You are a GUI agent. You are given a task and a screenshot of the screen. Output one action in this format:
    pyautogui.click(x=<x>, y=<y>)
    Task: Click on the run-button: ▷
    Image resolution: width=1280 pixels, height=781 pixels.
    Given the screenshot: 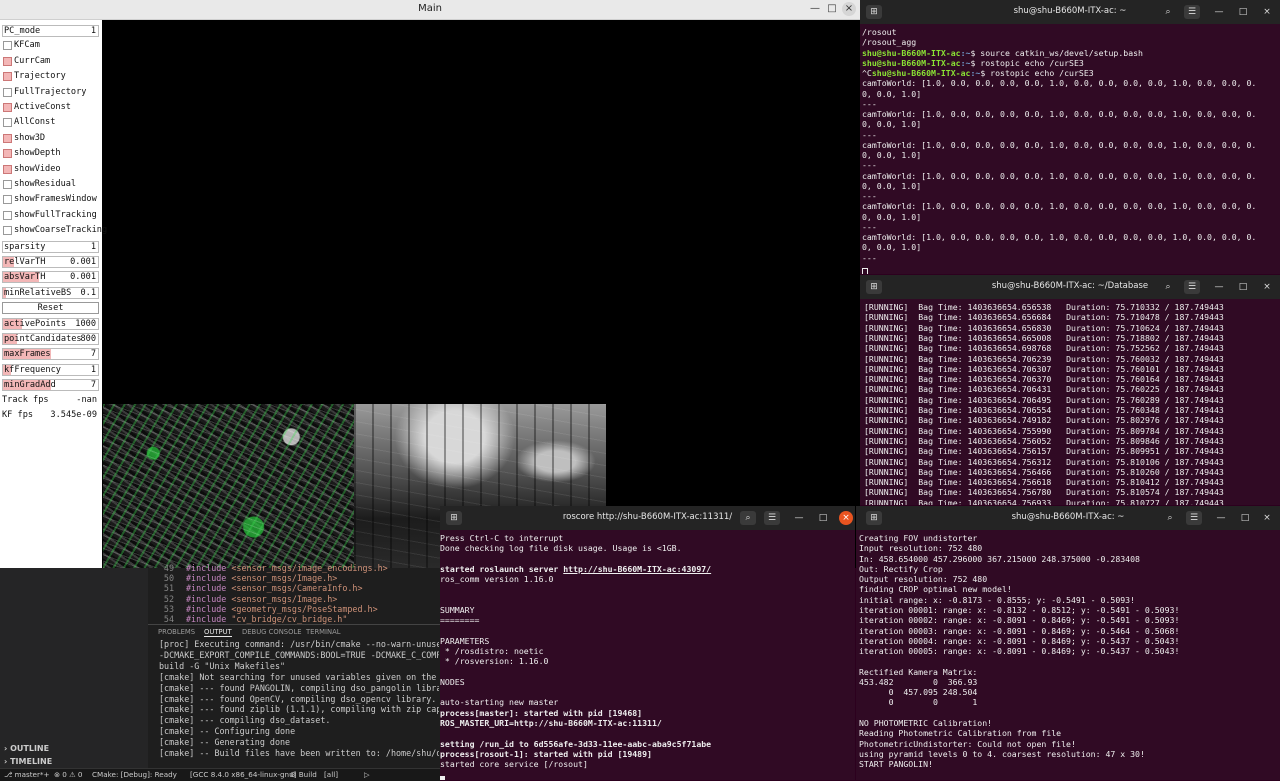 What is the action you would take?
    pyautogui.click(x=367, y=774)
    